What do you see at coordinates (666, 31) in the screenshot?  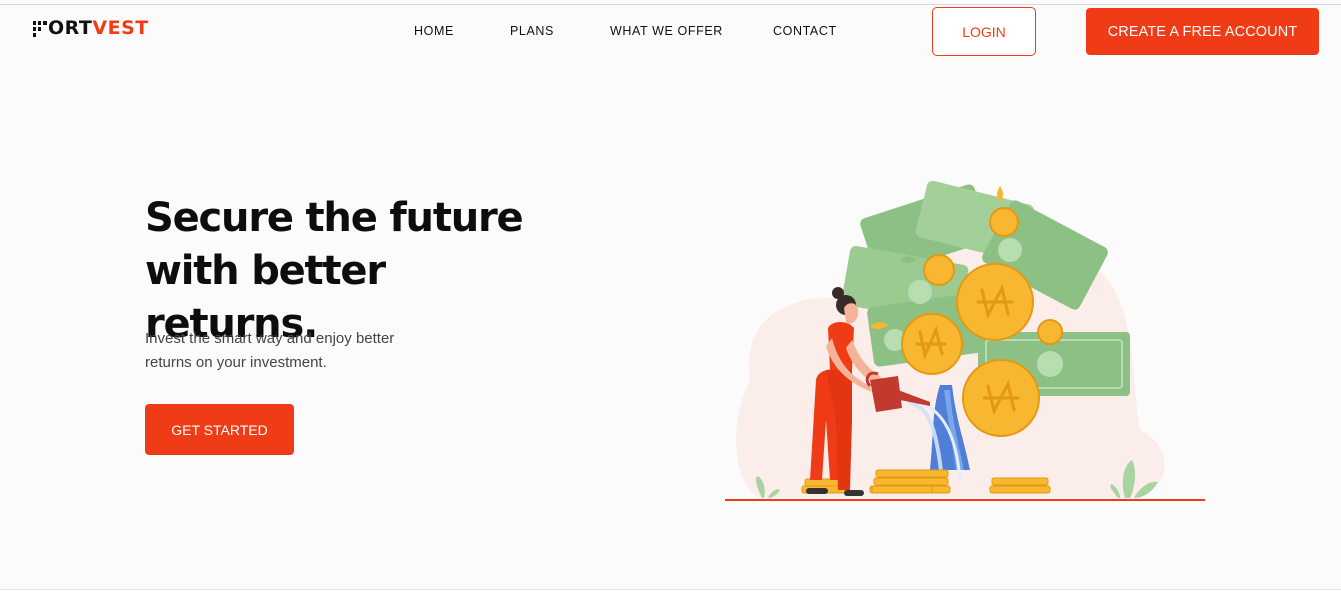 I see `nav-what-we-offer: WHAT WE OFFER` at bounding box center [666, 31].